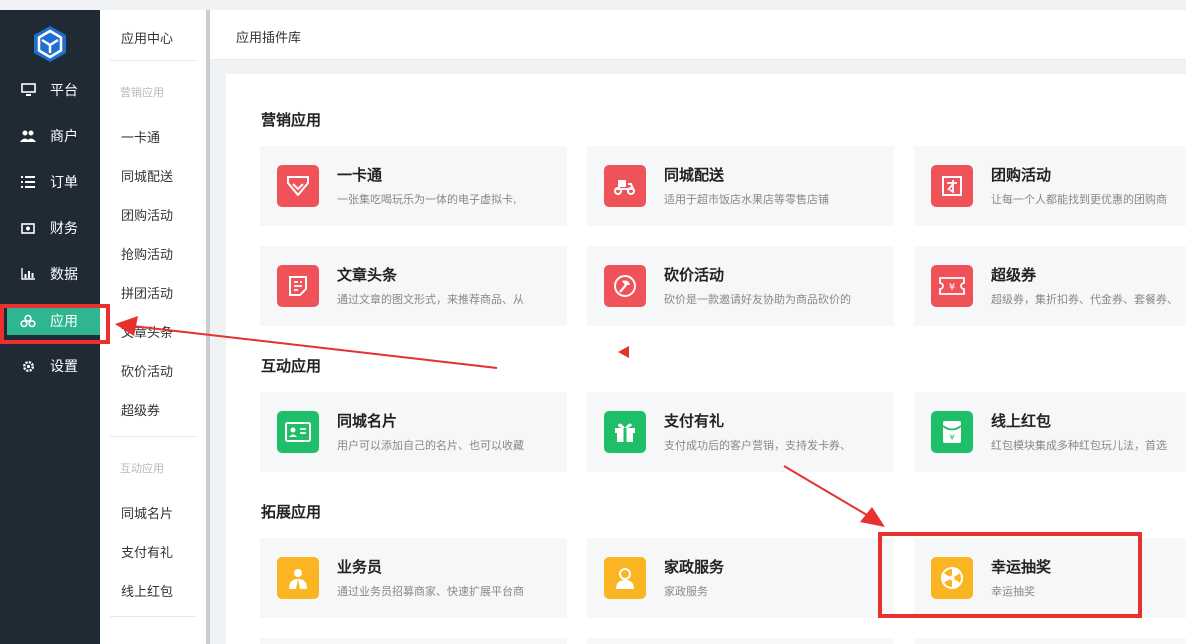 The image size is (1186, 644). Describe the element at coordinates (746, 199) in the screenshot. I see `app-card-desc: 适用于超市饭店水果店等零售店铺` at that location.